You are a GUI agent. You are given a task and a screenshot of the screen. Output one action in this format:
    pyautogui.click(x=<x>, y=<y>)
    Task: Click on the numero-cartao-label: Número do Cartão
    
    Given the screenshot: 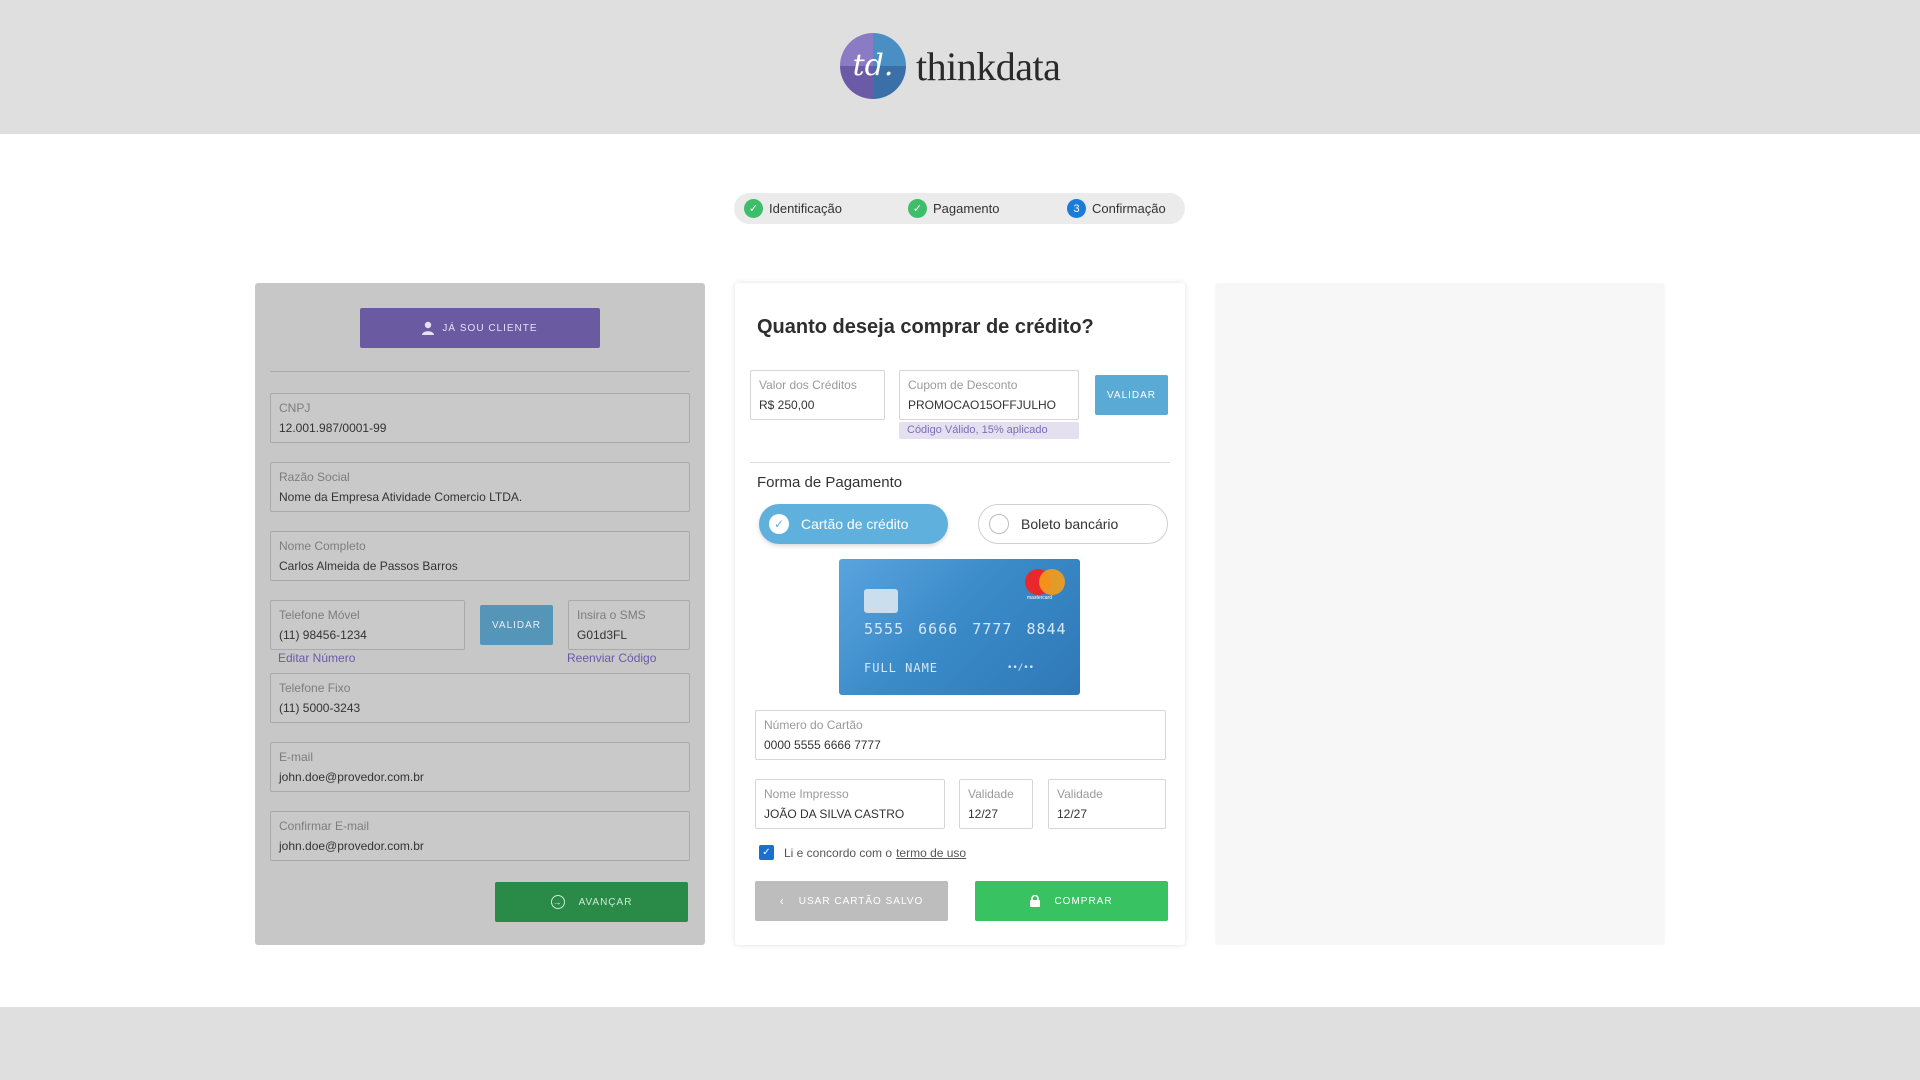 What is the action you would take?
    pyautogui.click(x=813, y=725)
    